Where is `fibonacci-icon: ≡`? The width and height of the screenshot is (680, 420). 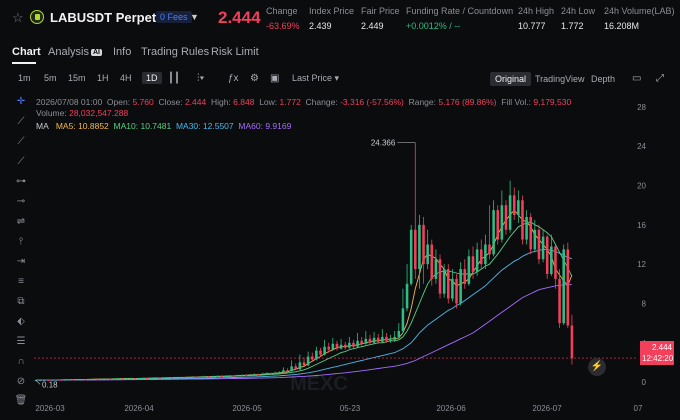 fibonacci-icon: ≡ is located at coordinates (21, 282).